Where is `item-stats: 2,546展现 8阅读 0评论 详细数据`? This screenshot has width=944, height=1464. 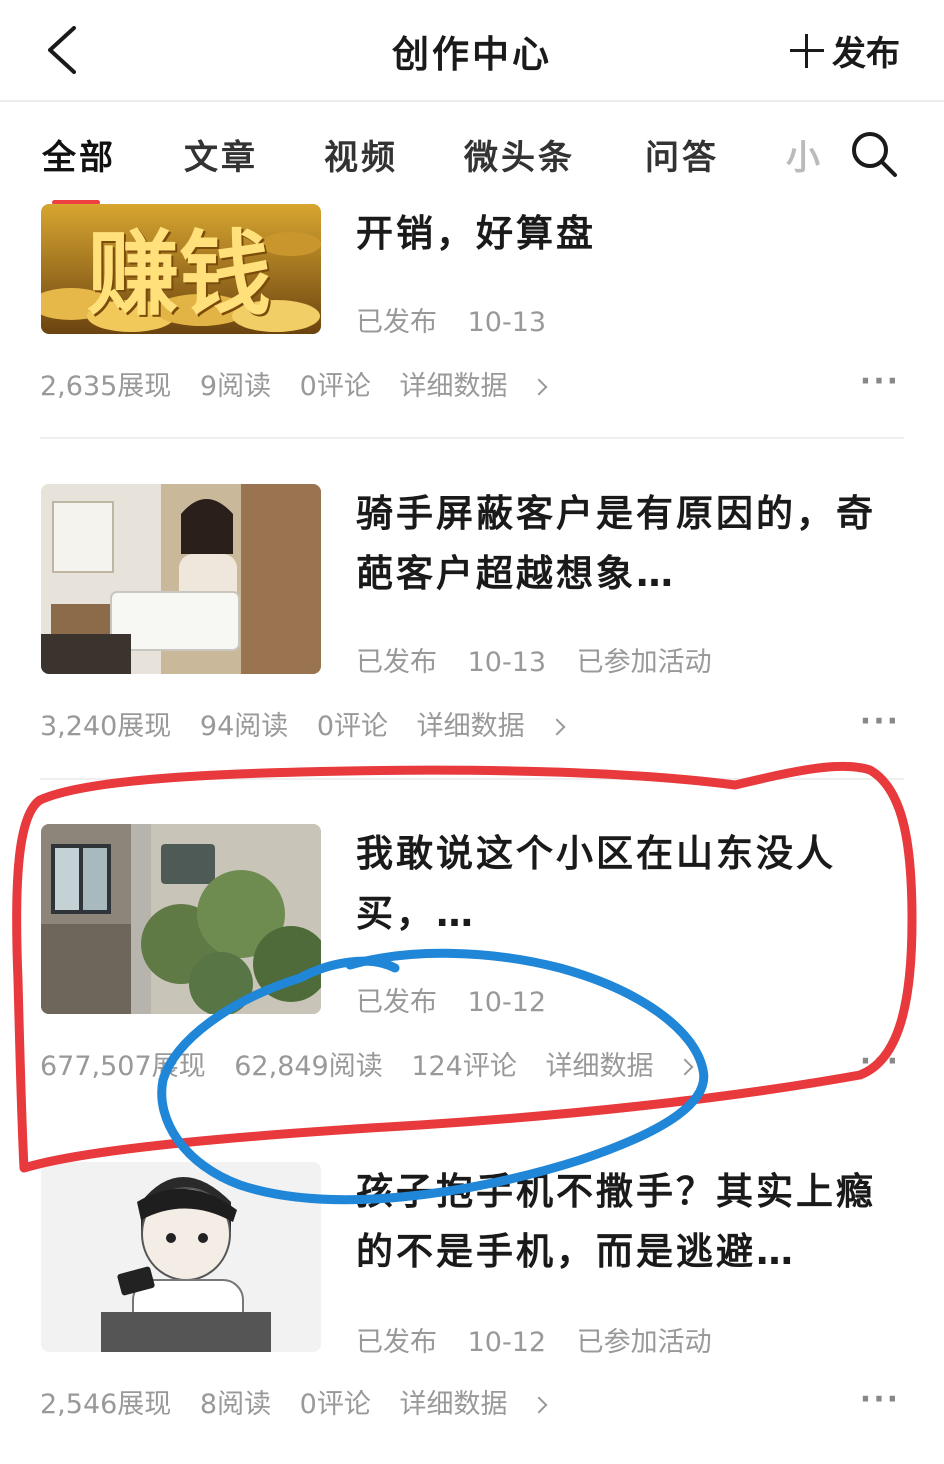
item-stats: 2,546展现 8阅读 0评论 详细数据 is located at coordinates (302, 1401).